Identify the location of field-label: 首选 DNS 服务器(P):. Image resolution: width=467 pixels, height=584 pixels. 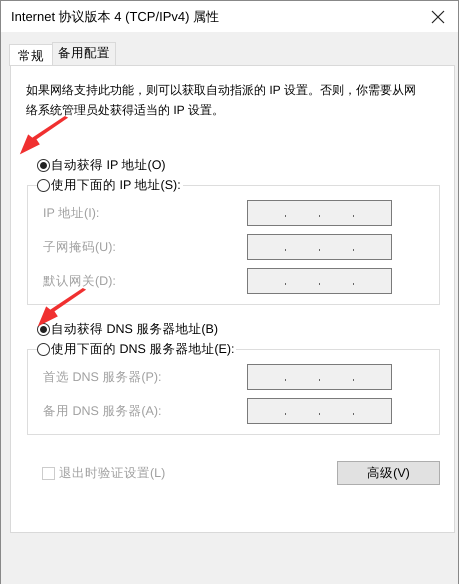
(102, 377).